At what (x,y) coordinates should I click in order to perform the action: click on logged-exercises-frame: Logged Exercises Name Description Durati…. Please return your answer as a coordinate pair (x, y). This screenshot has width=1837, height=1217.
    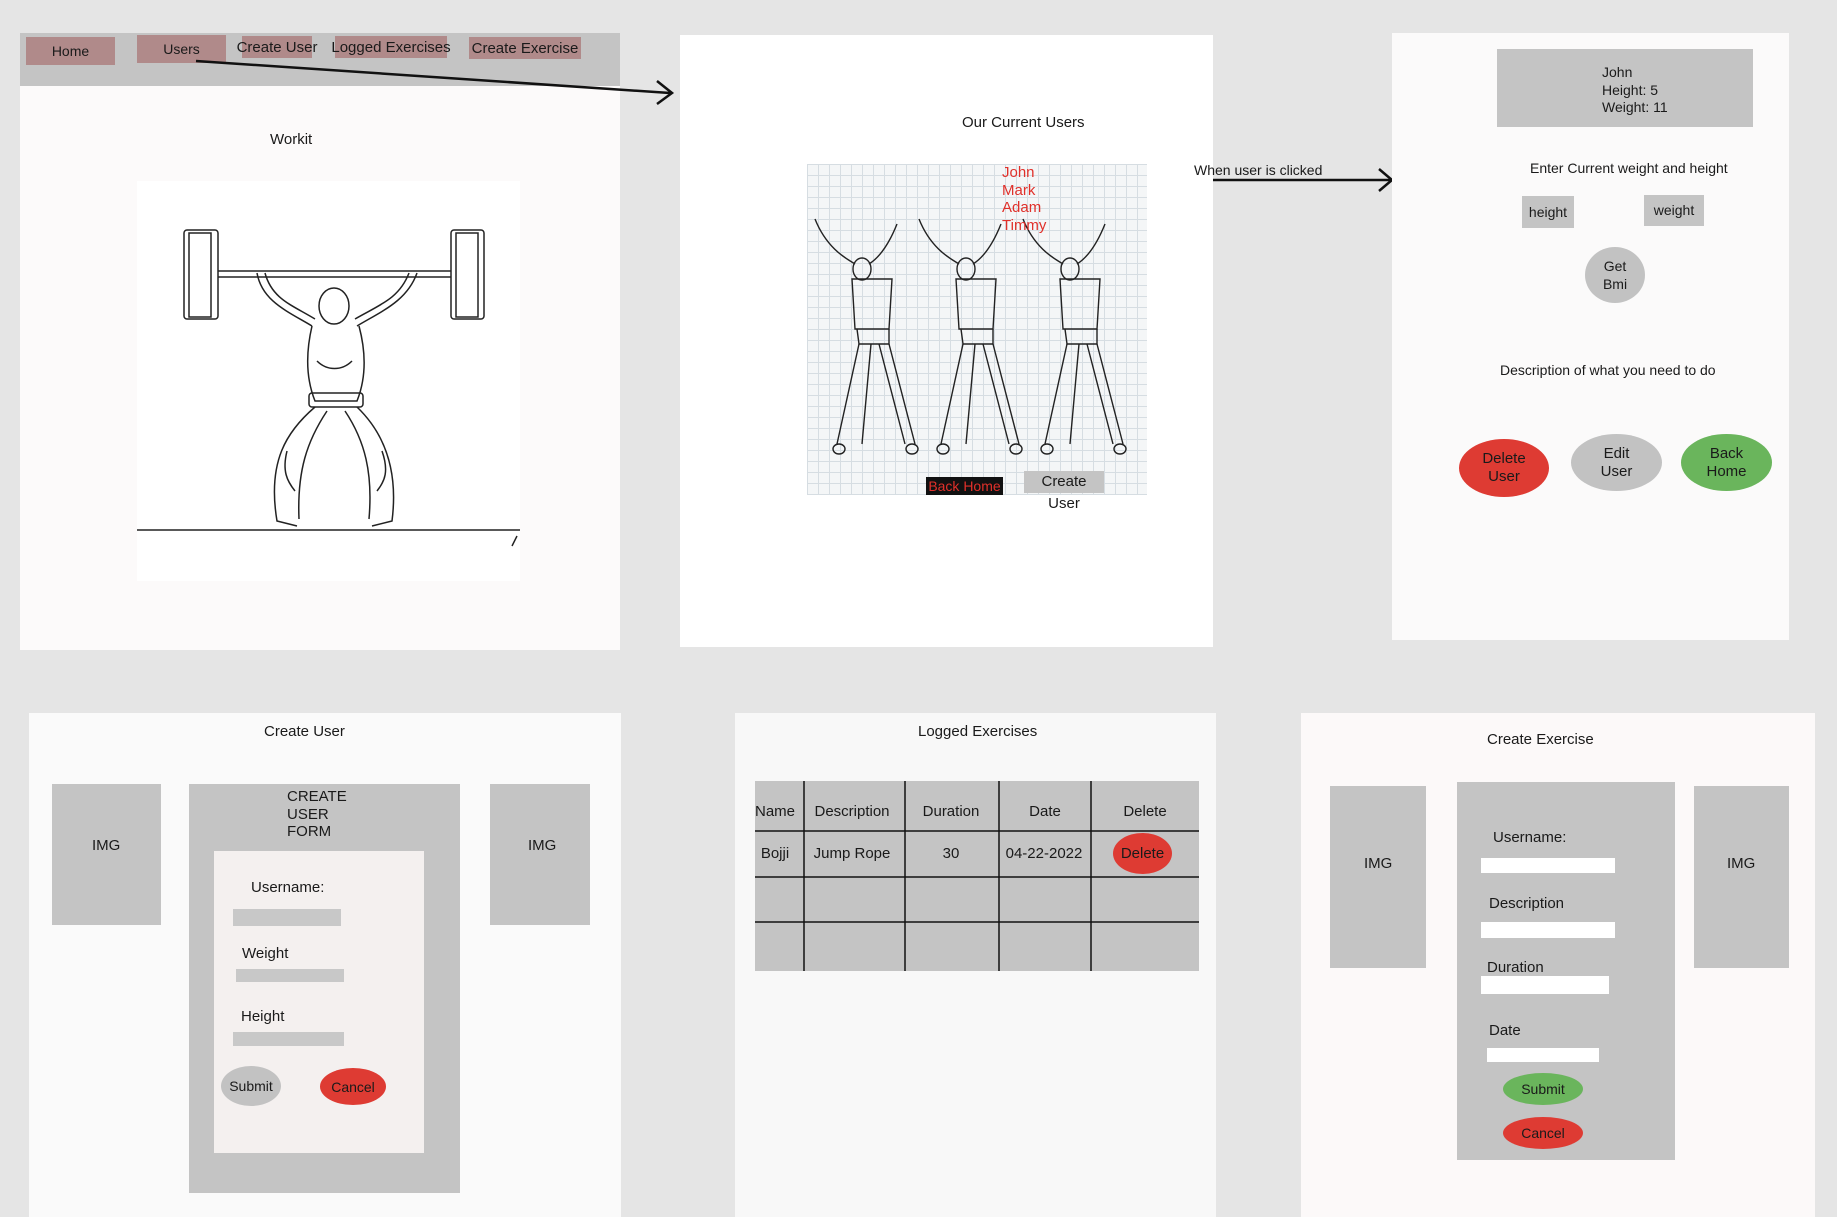
    Looking at the image, I should click on (975, 965).